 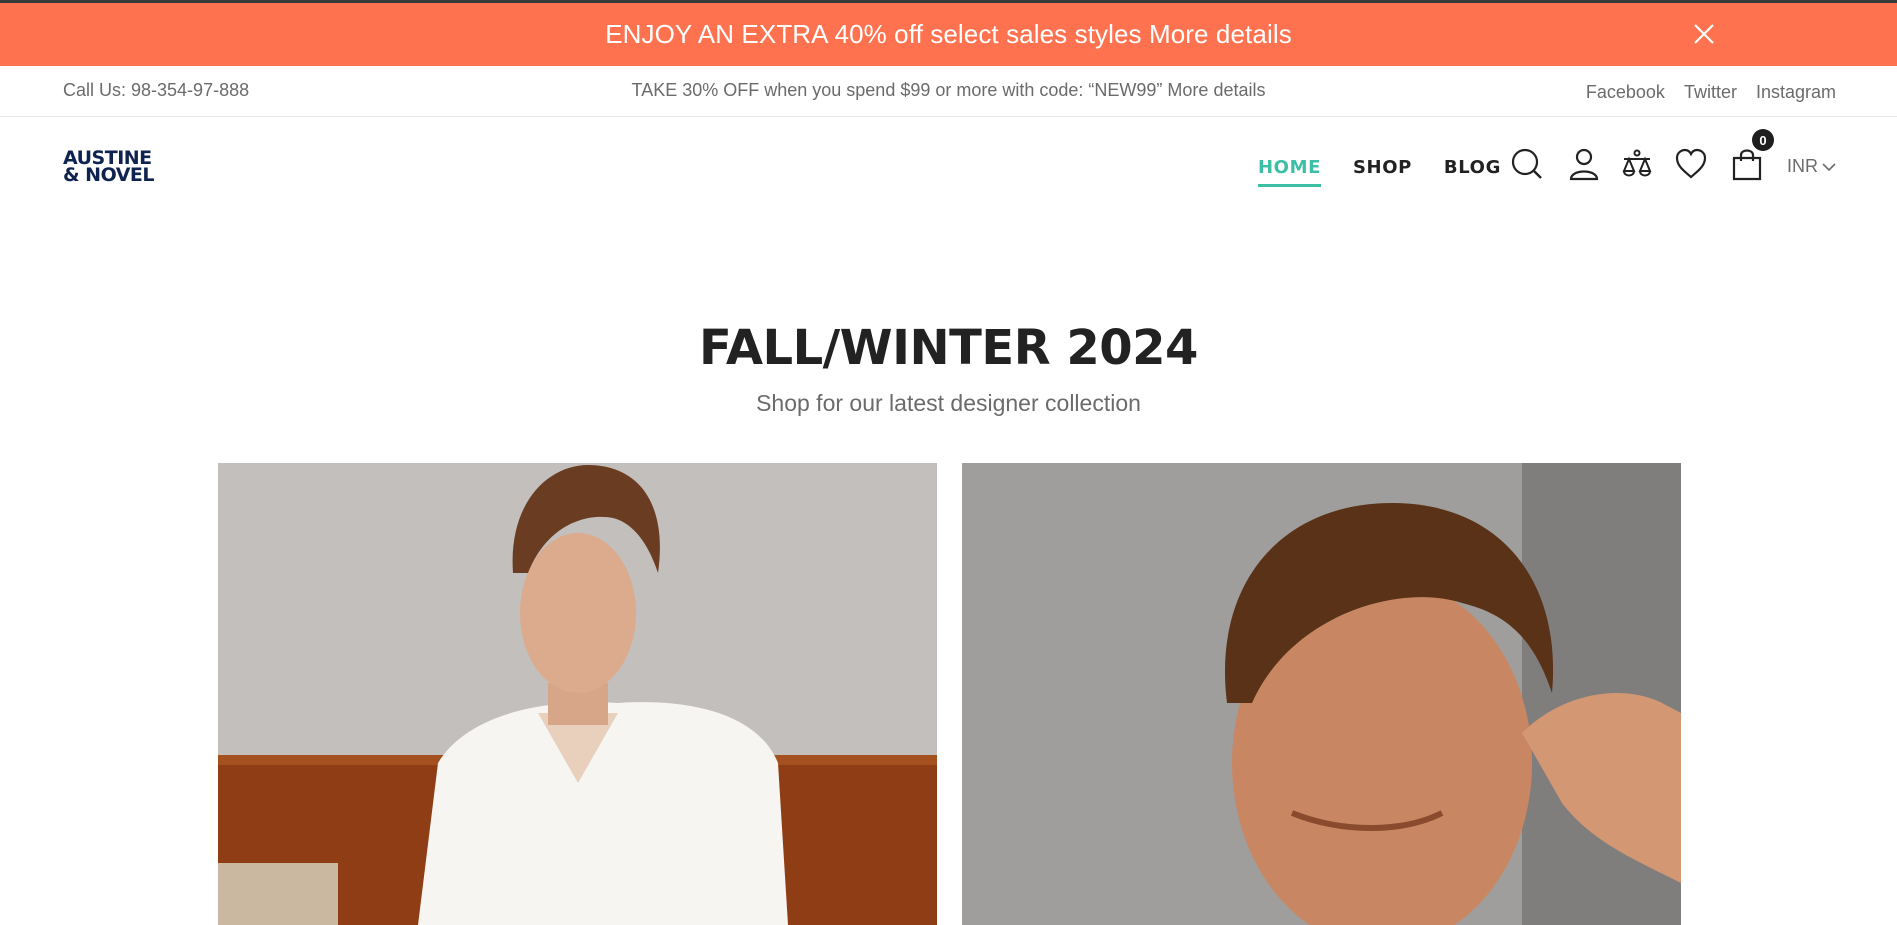 I want to click on wishlist-icon, so click(x=1691, y=164).